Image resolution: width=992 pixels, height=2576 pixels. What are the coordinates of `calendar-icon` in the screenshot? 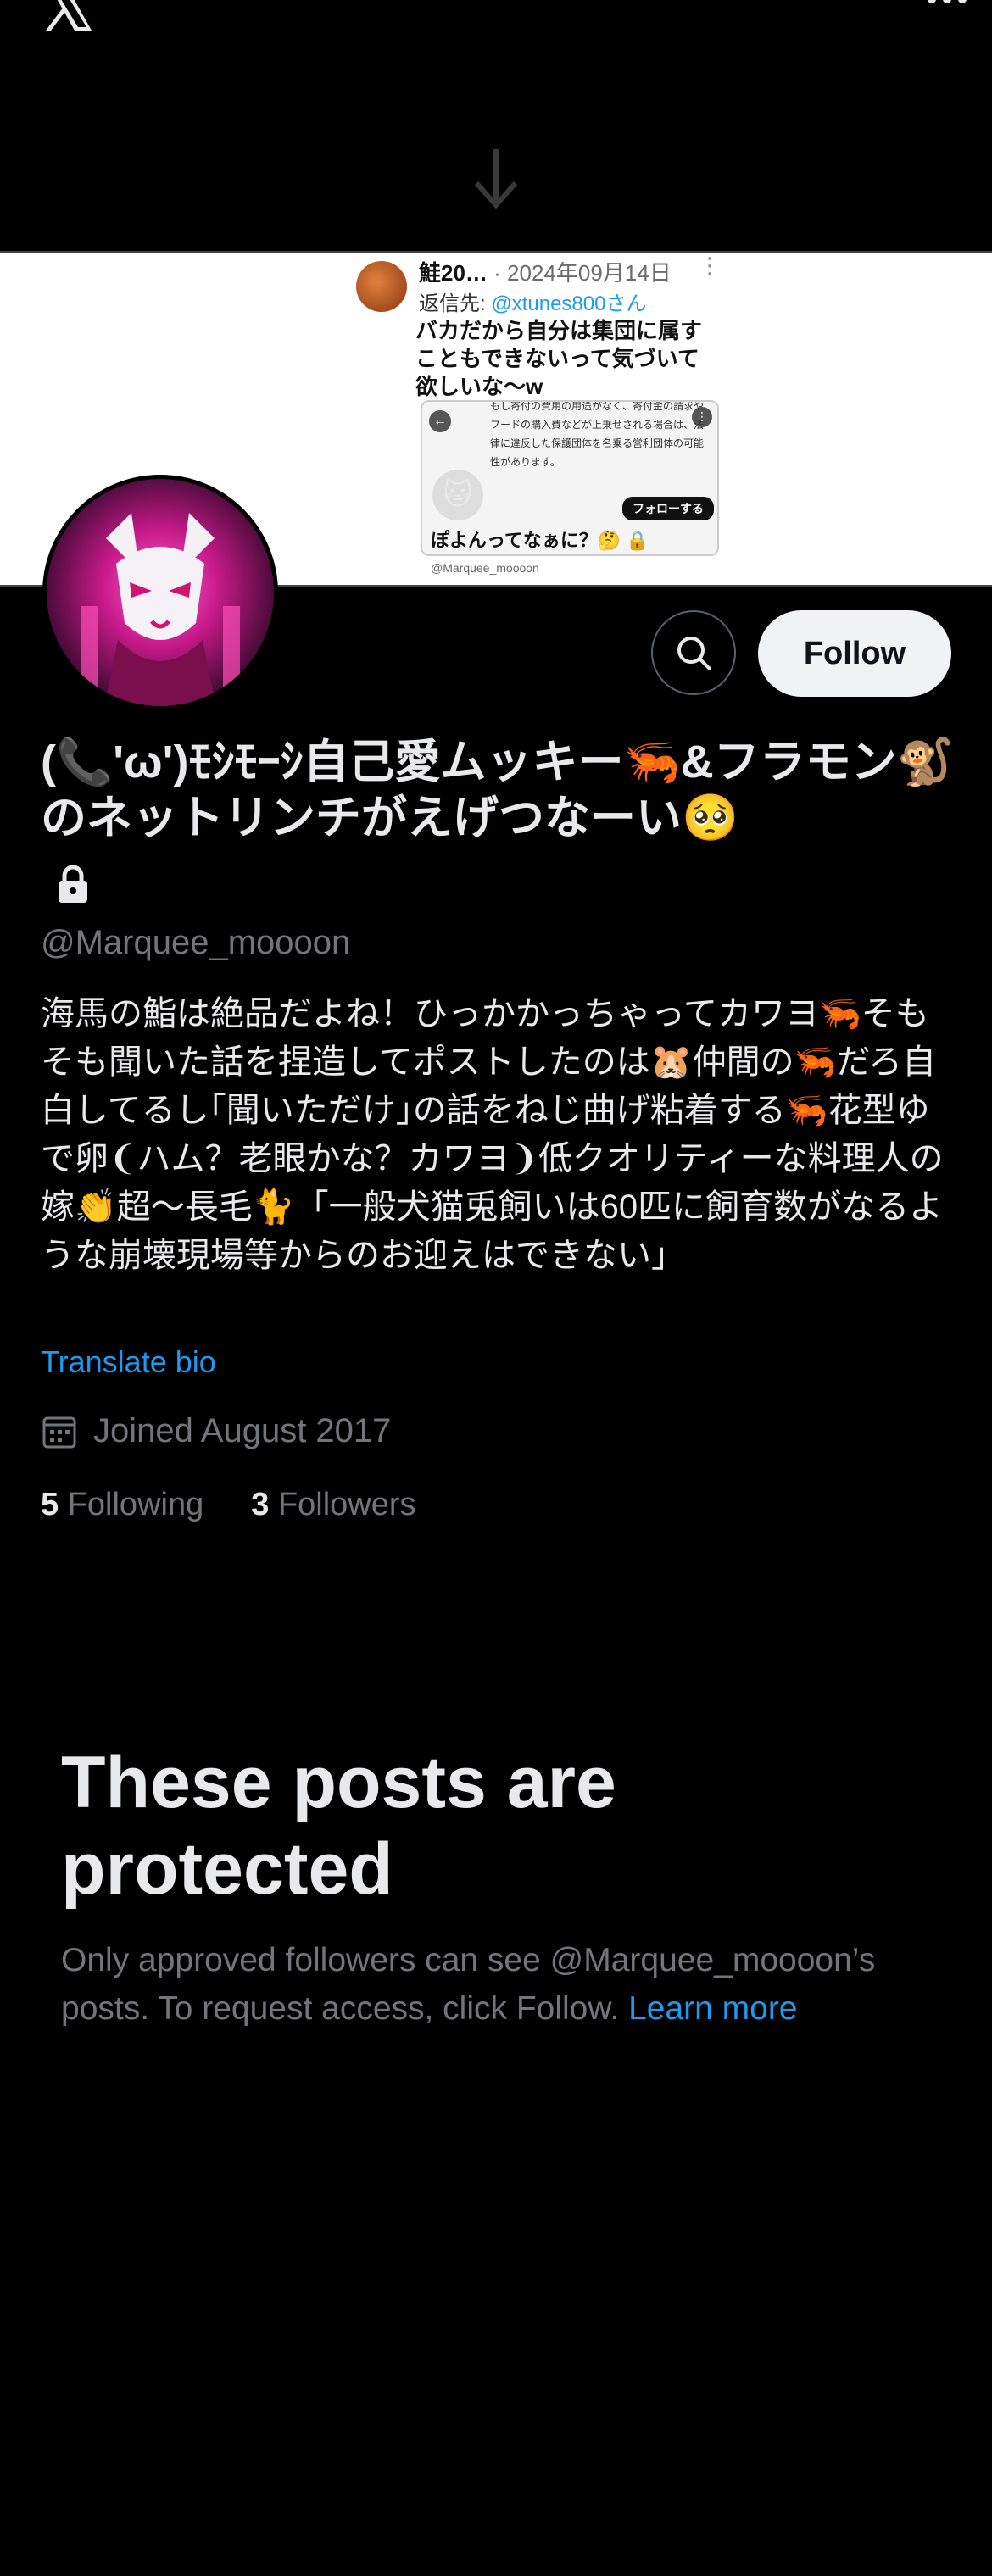 It's located at (59, 1432).